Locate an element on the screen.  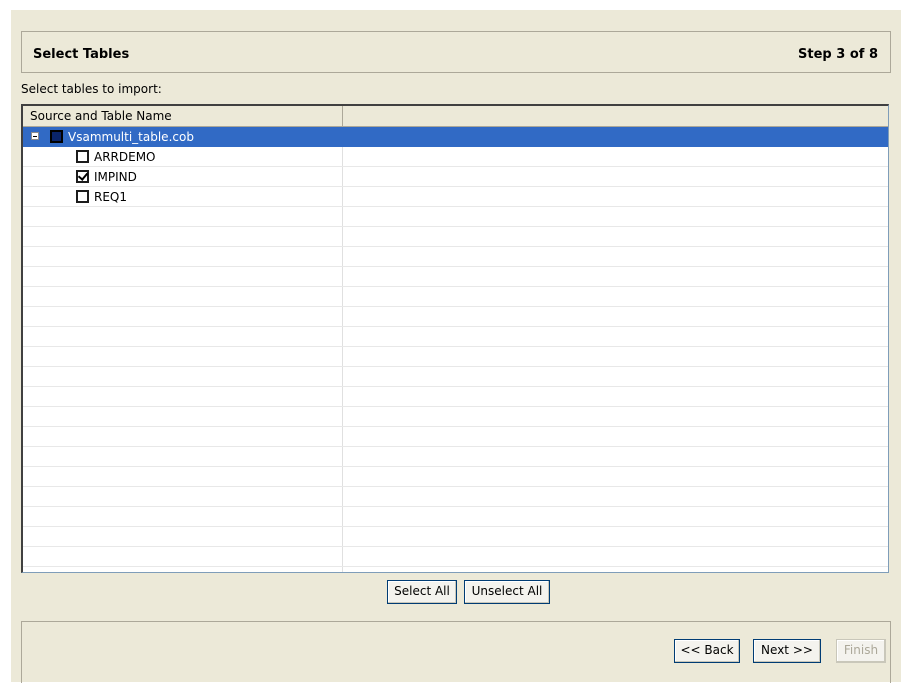
table-checkbox-arrdemo is located at coordinates (82, 156).